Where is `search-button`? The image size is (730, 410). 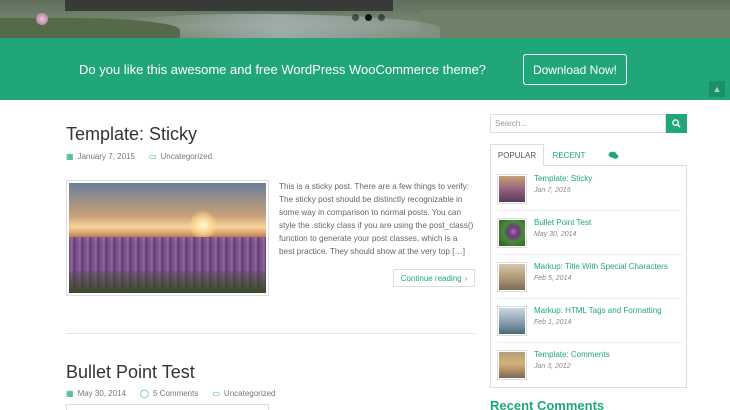 search-button is located at coordinates (676, 123).